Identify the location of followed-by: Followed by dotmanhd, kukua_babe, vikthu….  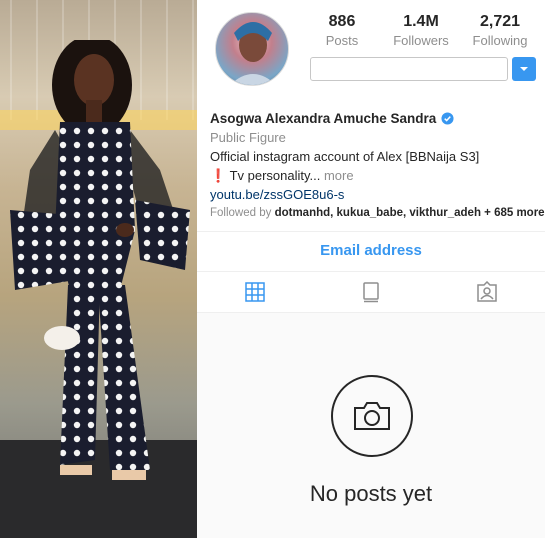
(377, 213).